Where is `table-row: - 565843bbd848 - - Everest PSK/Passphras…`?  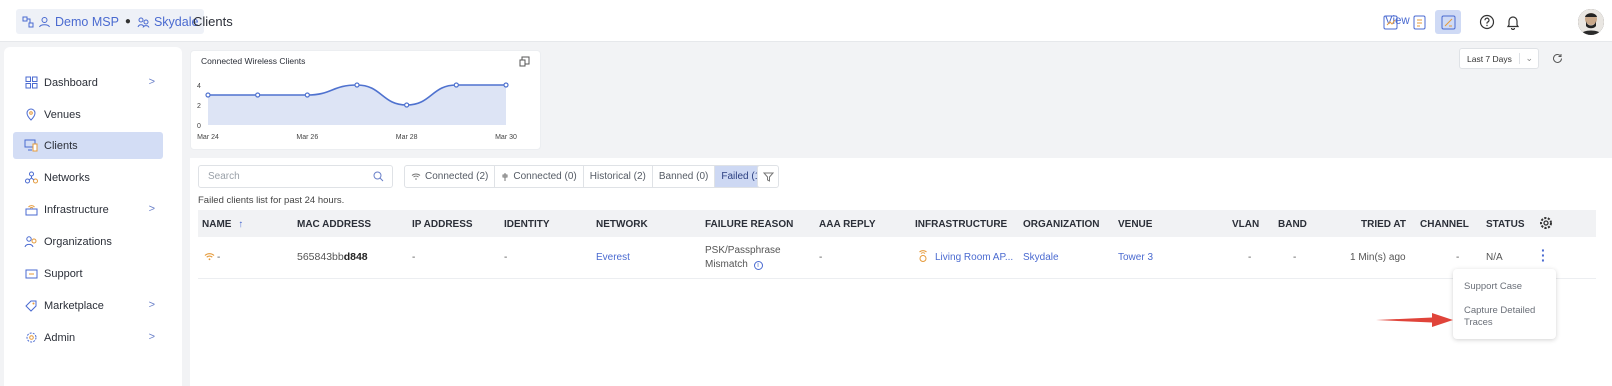 table-row: - 565843bbd848 - - Everest PSK/Passphras… is located at coordinates (897, 258).